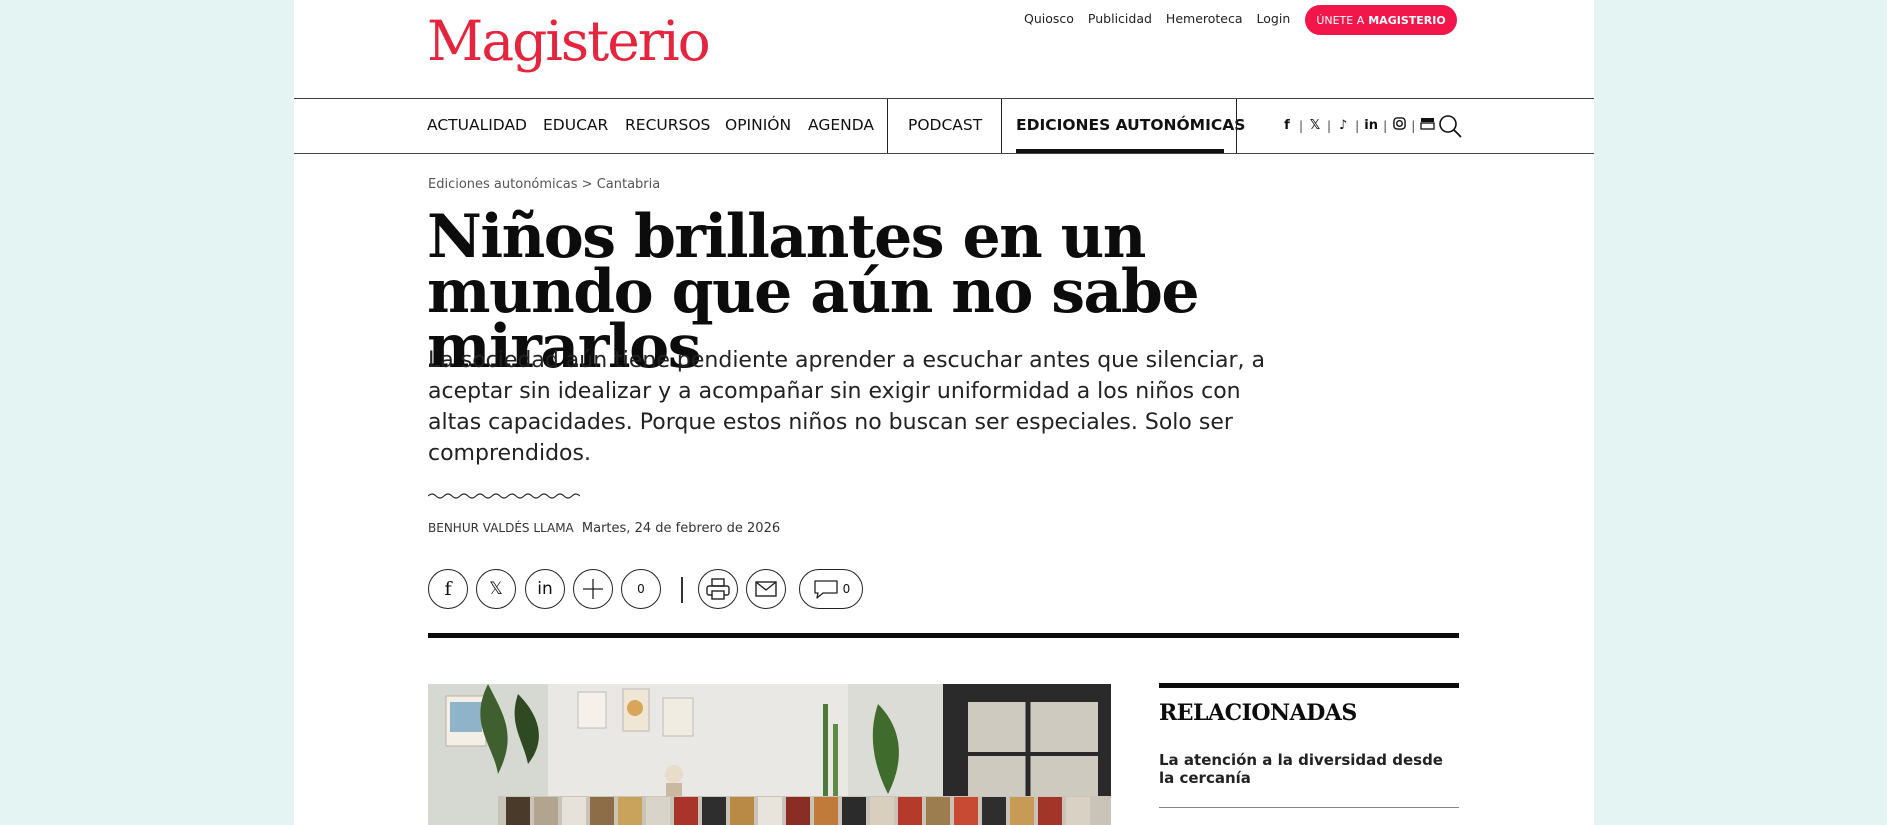 This screenshot has height=825, width=1887. What do you see at coordinates (1309, 807) in the screenshot?
I see `related-item-divider` at bounding box center [1309, 807].